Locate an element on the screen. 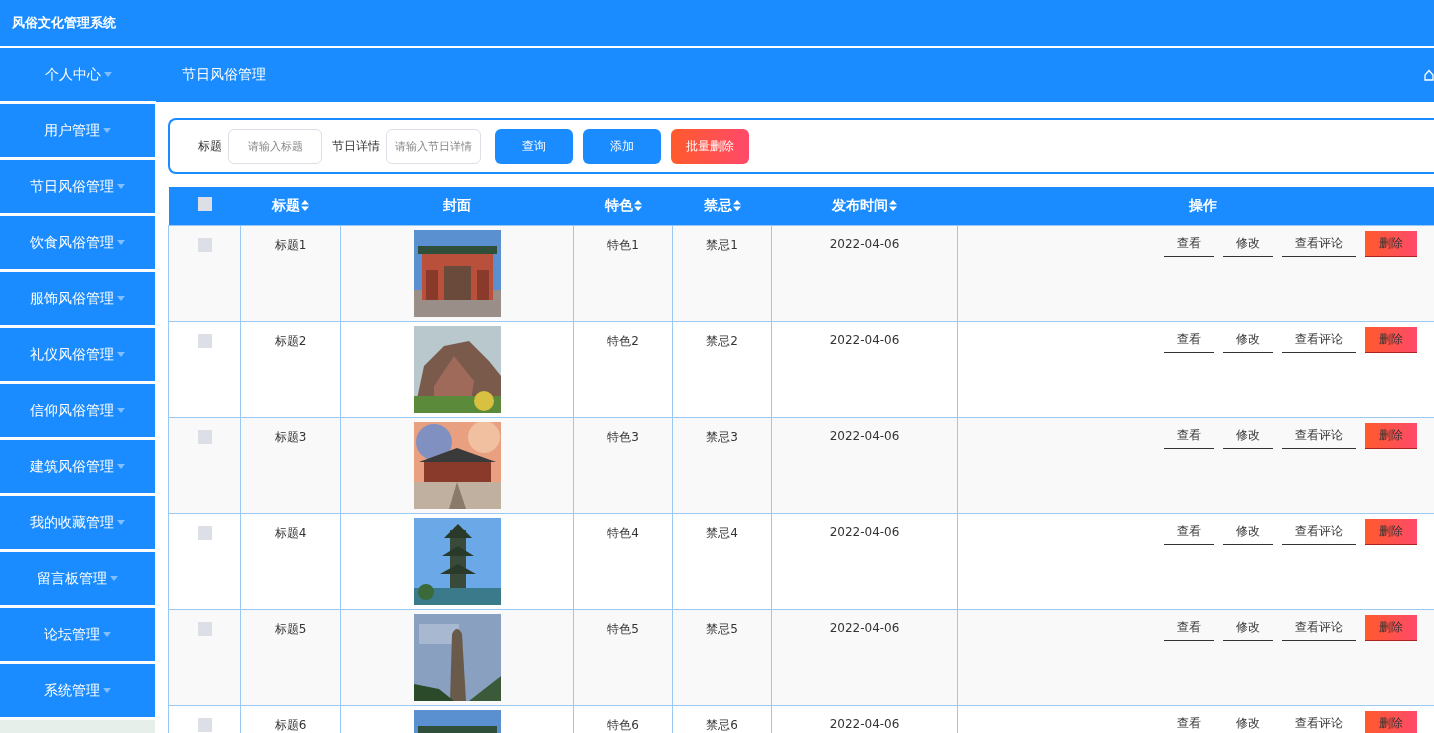 The width and height of the screenshot is (1434, 733). table-cell-text: 特色4 is located at coordinates (623, 533).